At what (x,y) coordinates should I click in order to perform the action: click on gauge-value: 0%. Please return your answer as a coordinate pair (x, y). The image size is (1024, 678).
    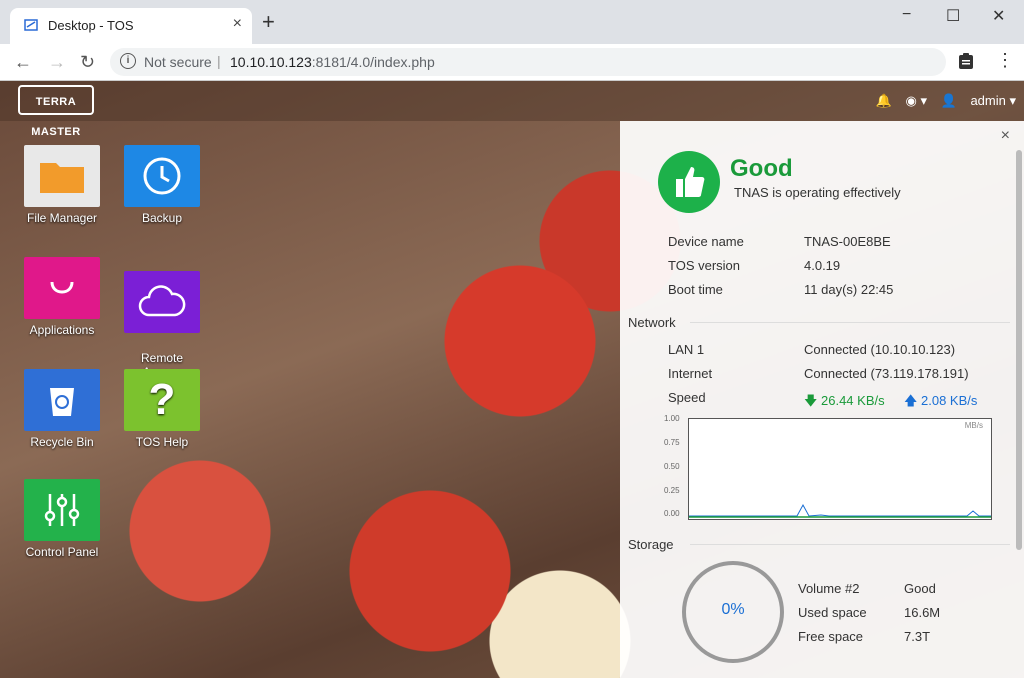
    Looking at the image, I should click on (733, 609).